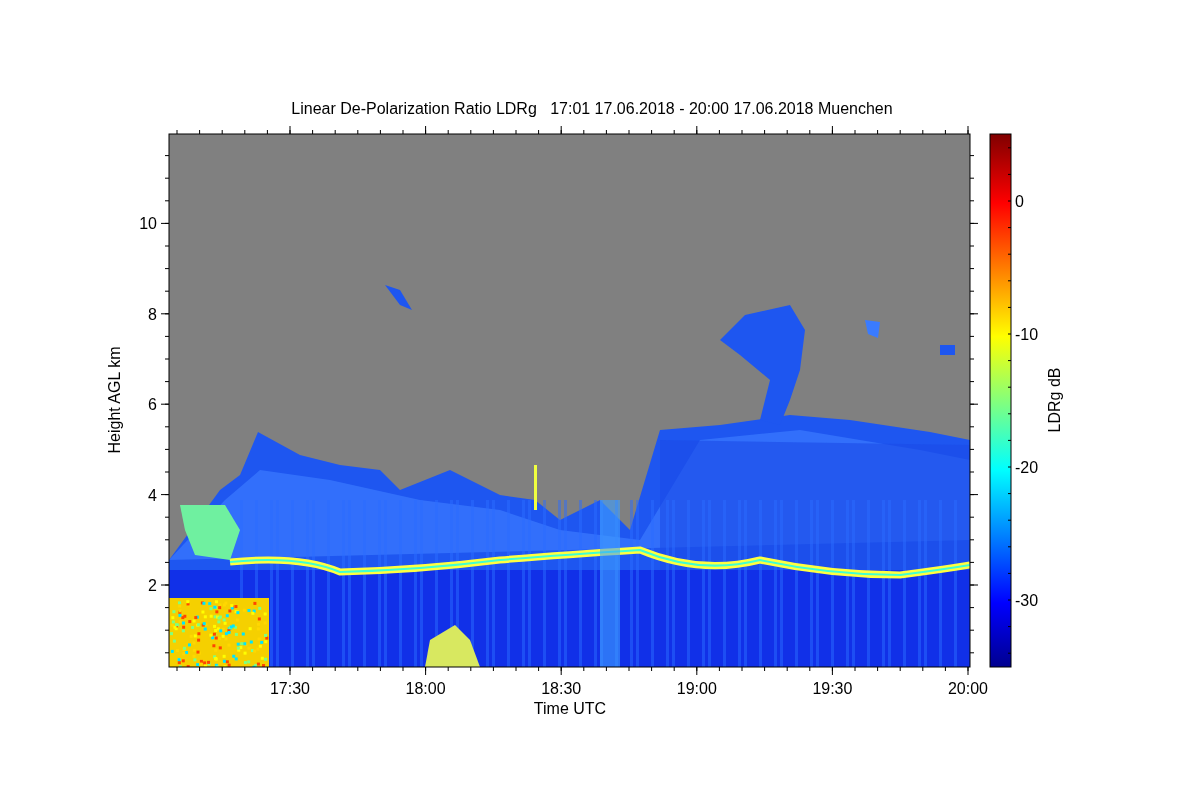 This screenshot has height=800, width=1200. Describe the element at coordinates (570, 708) in the screenshot. I see `x-axis-label: Time UTC` at that location.